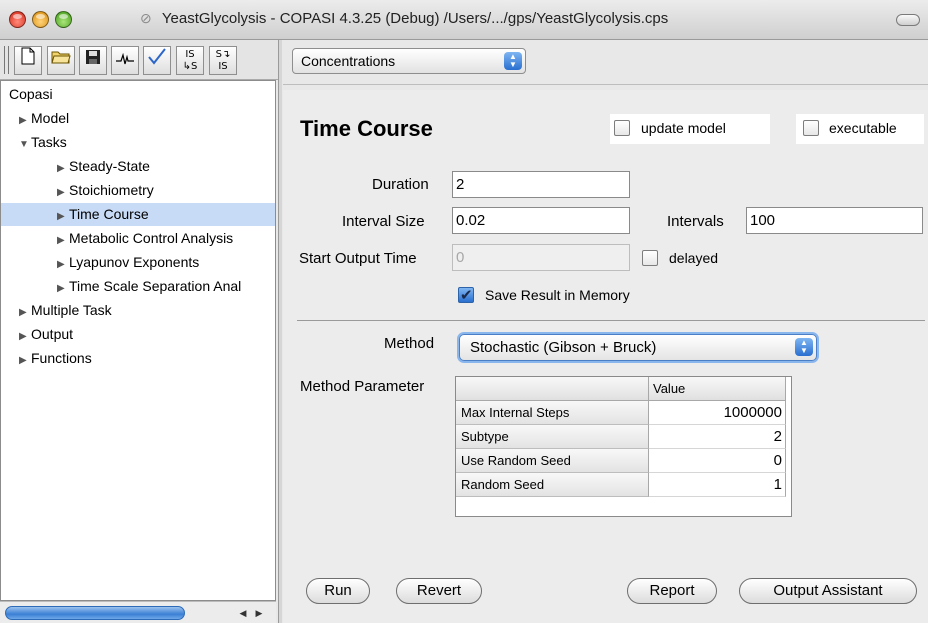 The height and width of the screenshot is (623, 928). What do you see at coordinates (6, 60) in the screenshot?
I see `toolbar-grip-handle` at bounding box center [6, 60].